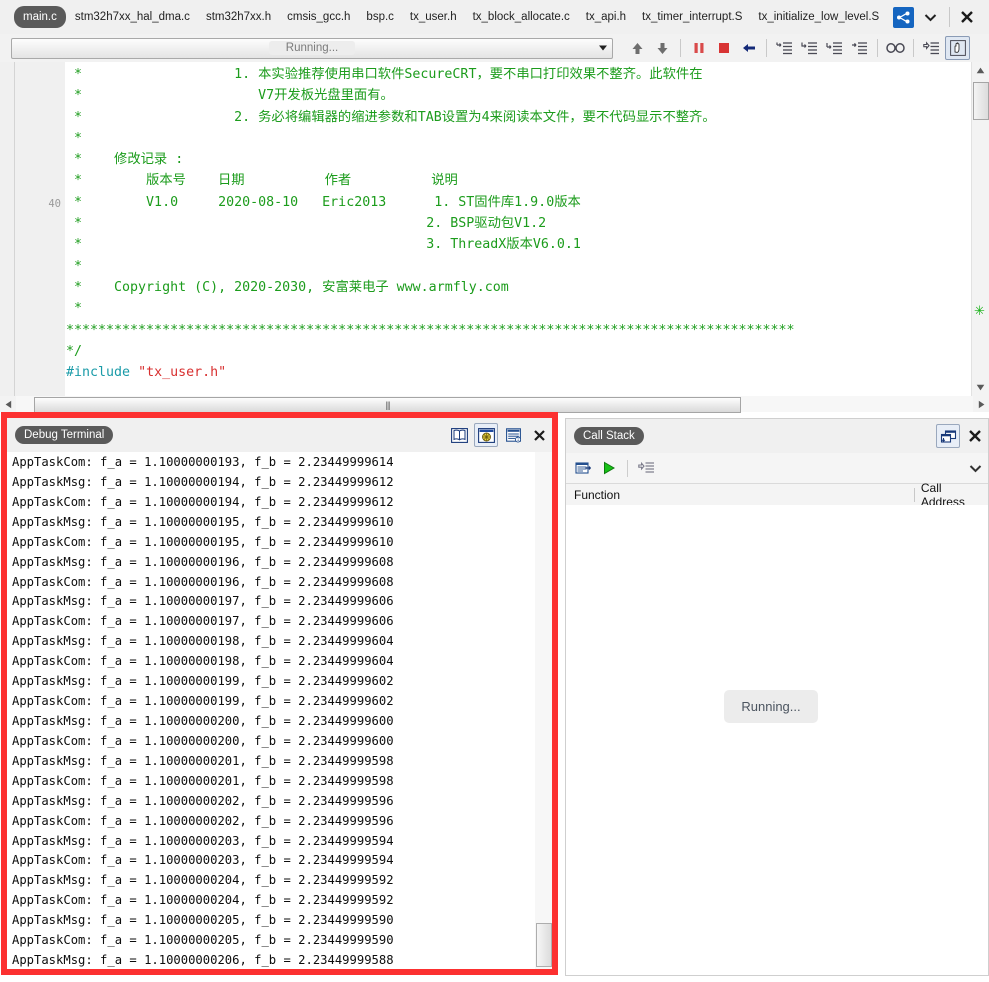 The image size is (989, 982). I want to click on scroll-up-icon, so click(980, 70).